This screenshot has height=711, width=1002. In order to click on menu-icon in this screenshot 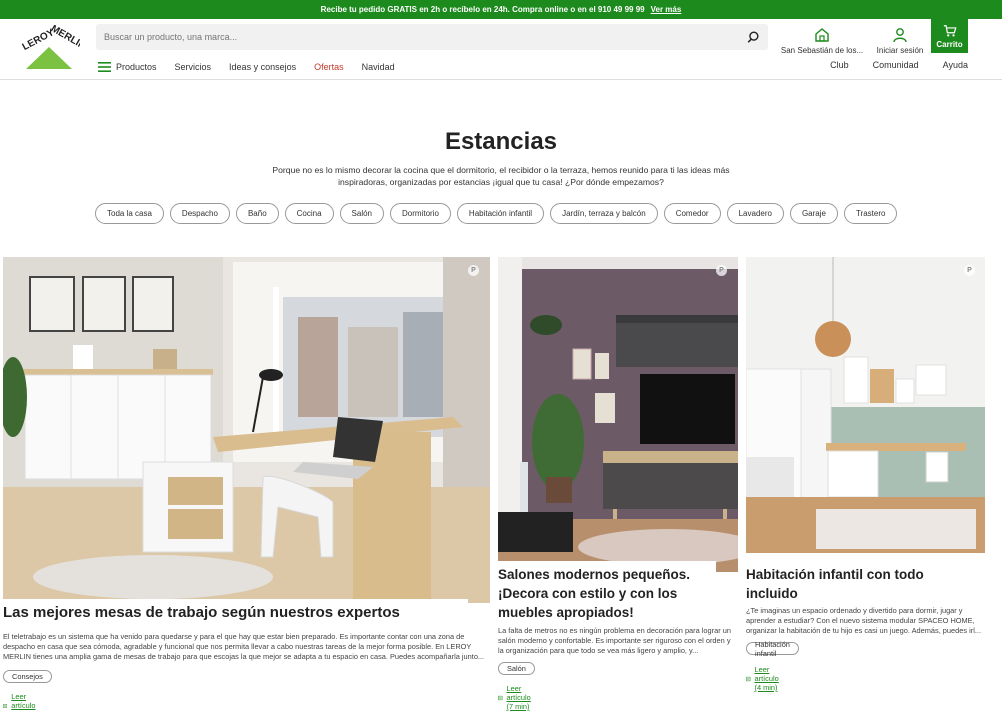, I will do `click(104, 67)`.